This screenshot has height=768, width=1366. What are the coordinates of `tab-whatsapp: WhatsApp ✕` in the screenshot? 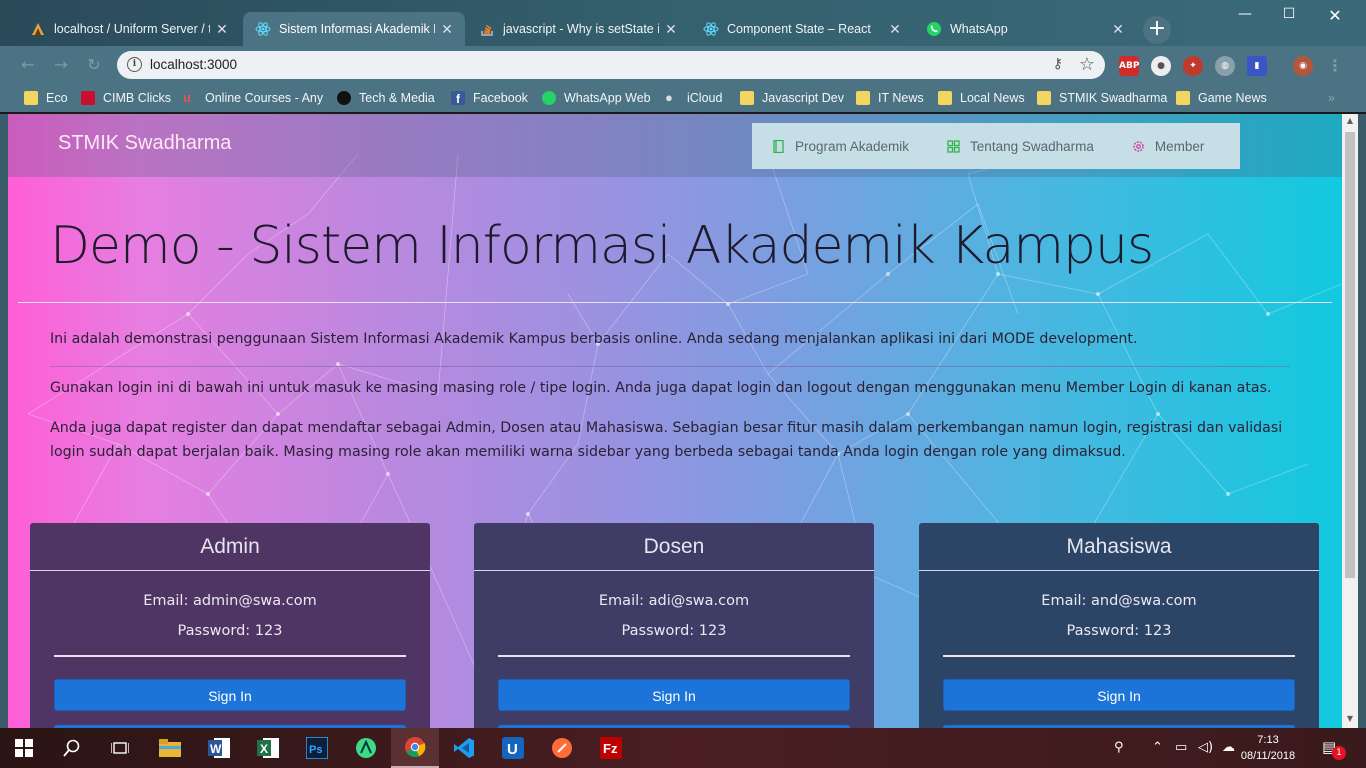 It's located at (1025, 29).